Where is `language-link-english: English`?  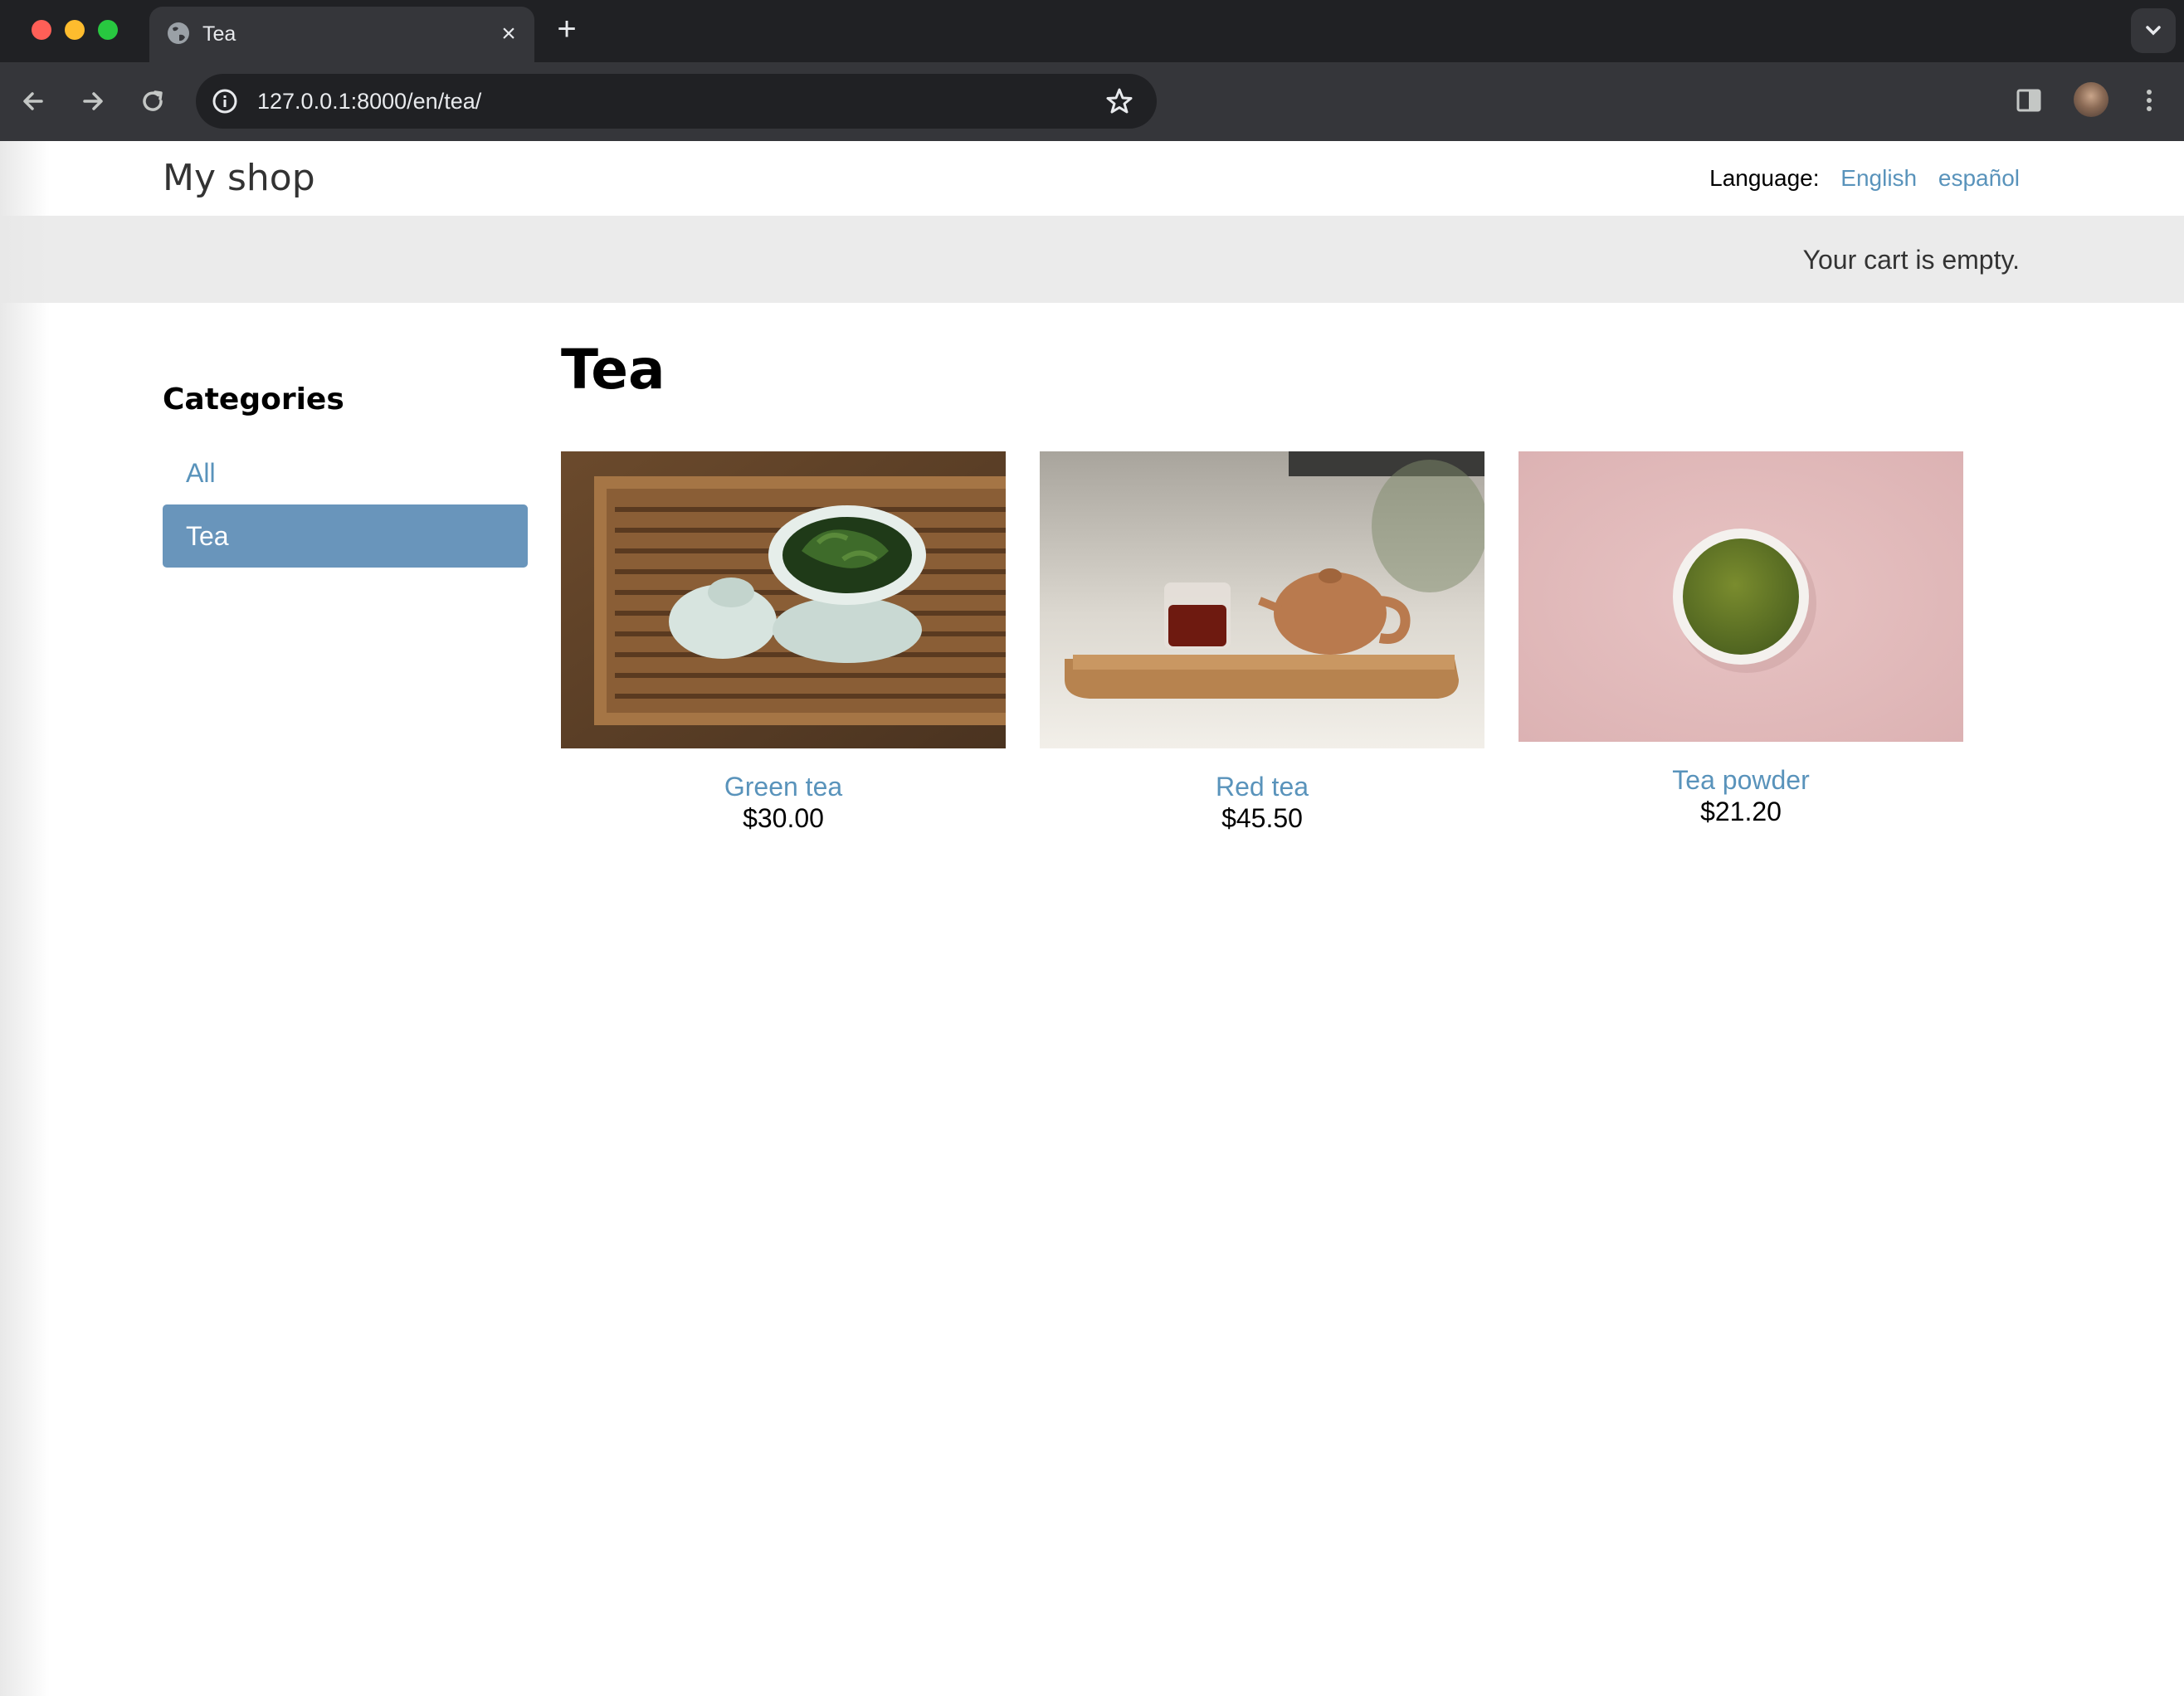
language-link-english: English is located at coordinates (1878, 178).